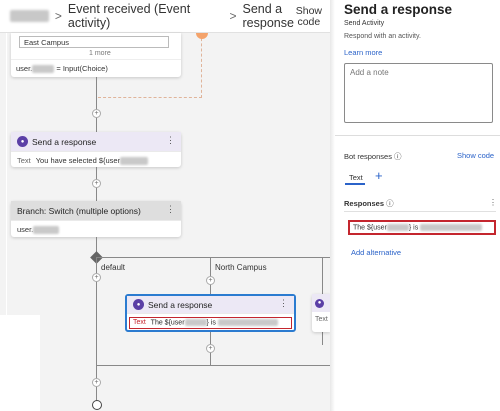  I want to click on node-header: Branch: Switch (multiple options) ⋮, so click(96, 211).